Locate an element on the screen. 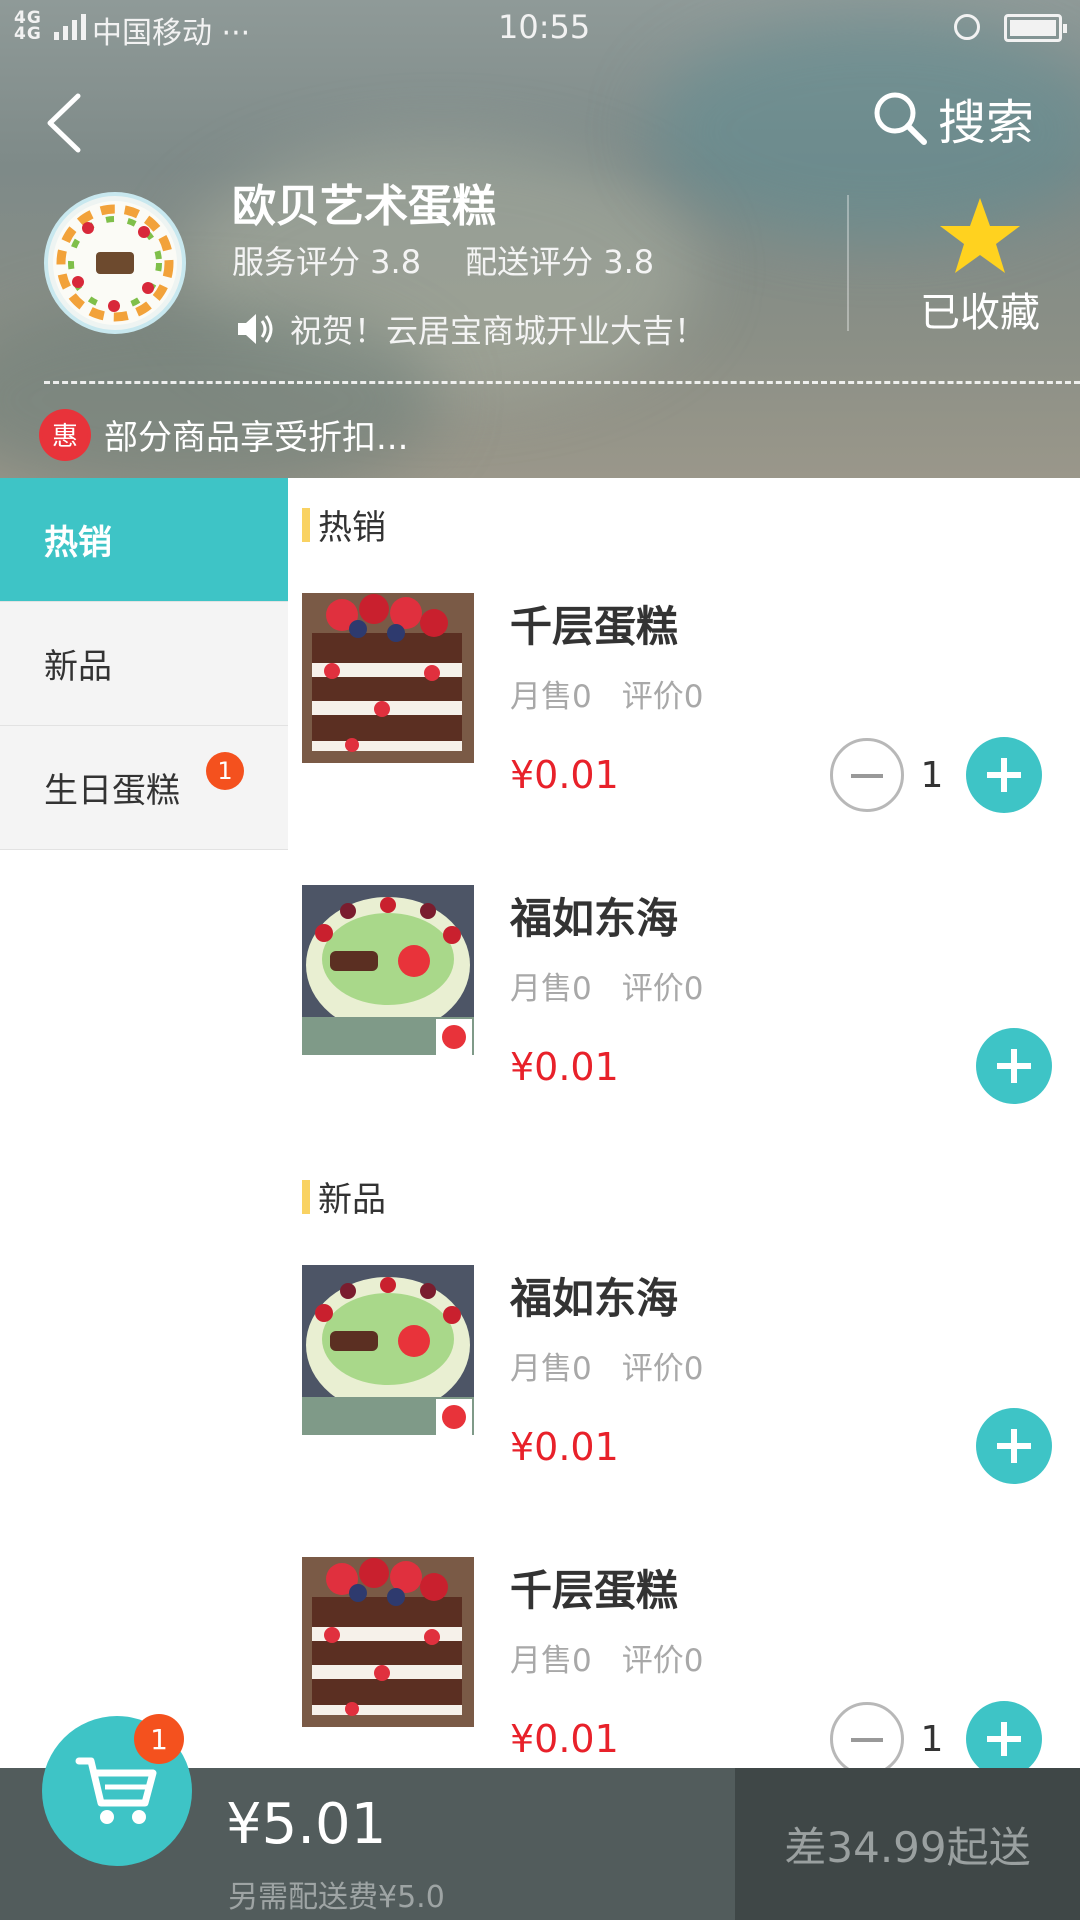  section-title-text: 热销 is located at coordinates (352, 528).